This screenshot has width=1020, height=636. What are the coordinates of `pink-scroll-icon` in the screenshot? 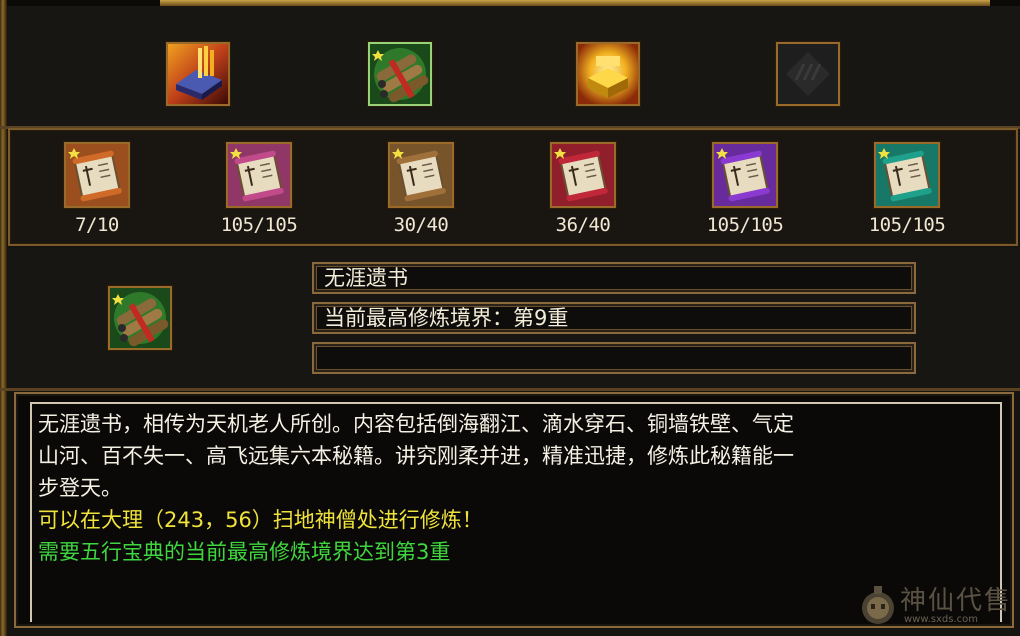 It's located at (259, 175).